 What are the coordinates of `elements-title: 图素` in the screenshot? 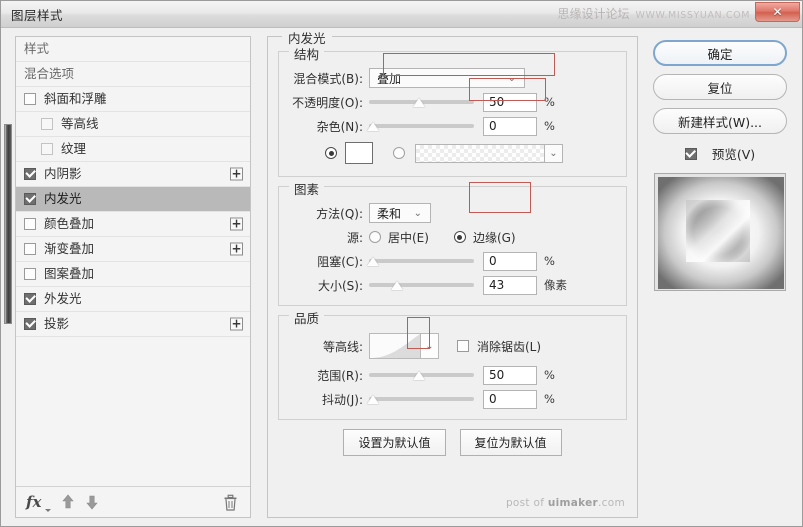 It's located at (307, 188).